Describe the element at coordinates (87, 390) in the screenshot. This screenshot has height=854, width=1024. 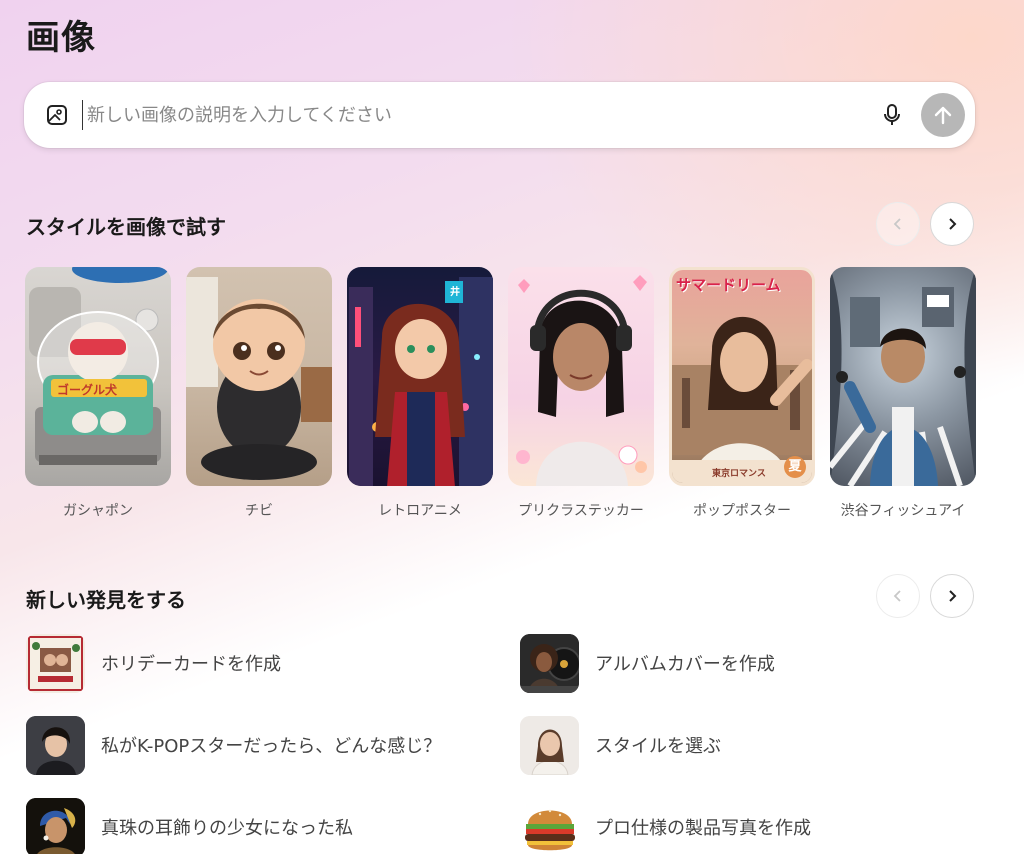
I see `gashapon-thumb-text: ゴーグル犬` at that location.